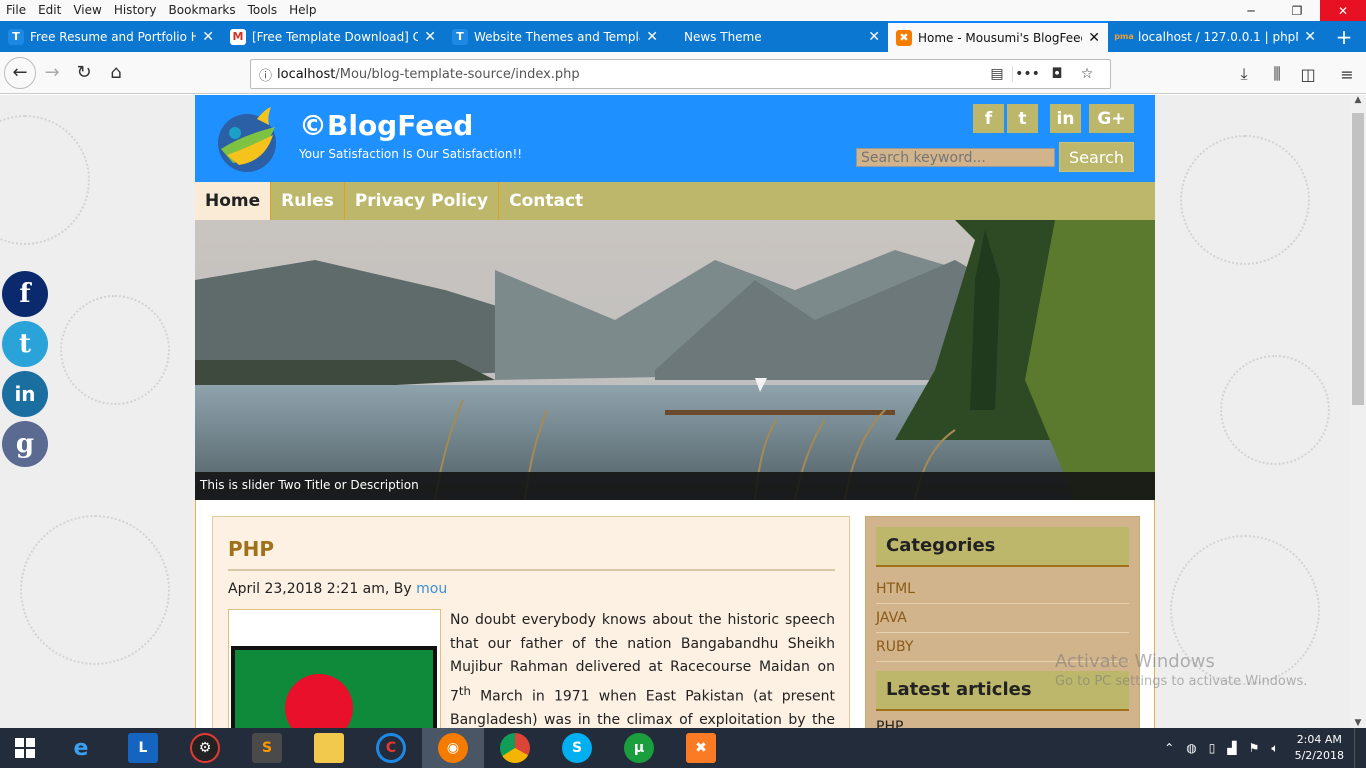  Describe the element at coordinates (997, 74) in the screenshot. I see `reader-view-icon: ▤` at that location.